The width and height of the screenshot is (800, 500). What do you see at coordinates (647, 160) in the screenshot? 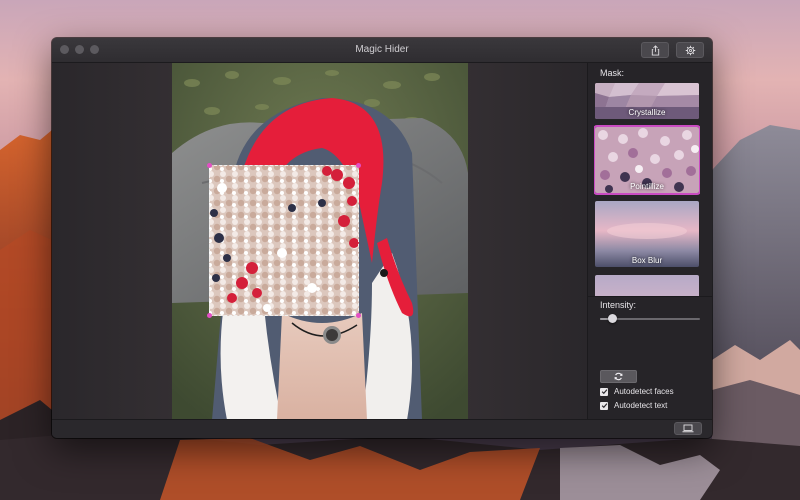
I see `mask-thumb-pointillize: Pointillize` at bounding box center [647, 160].